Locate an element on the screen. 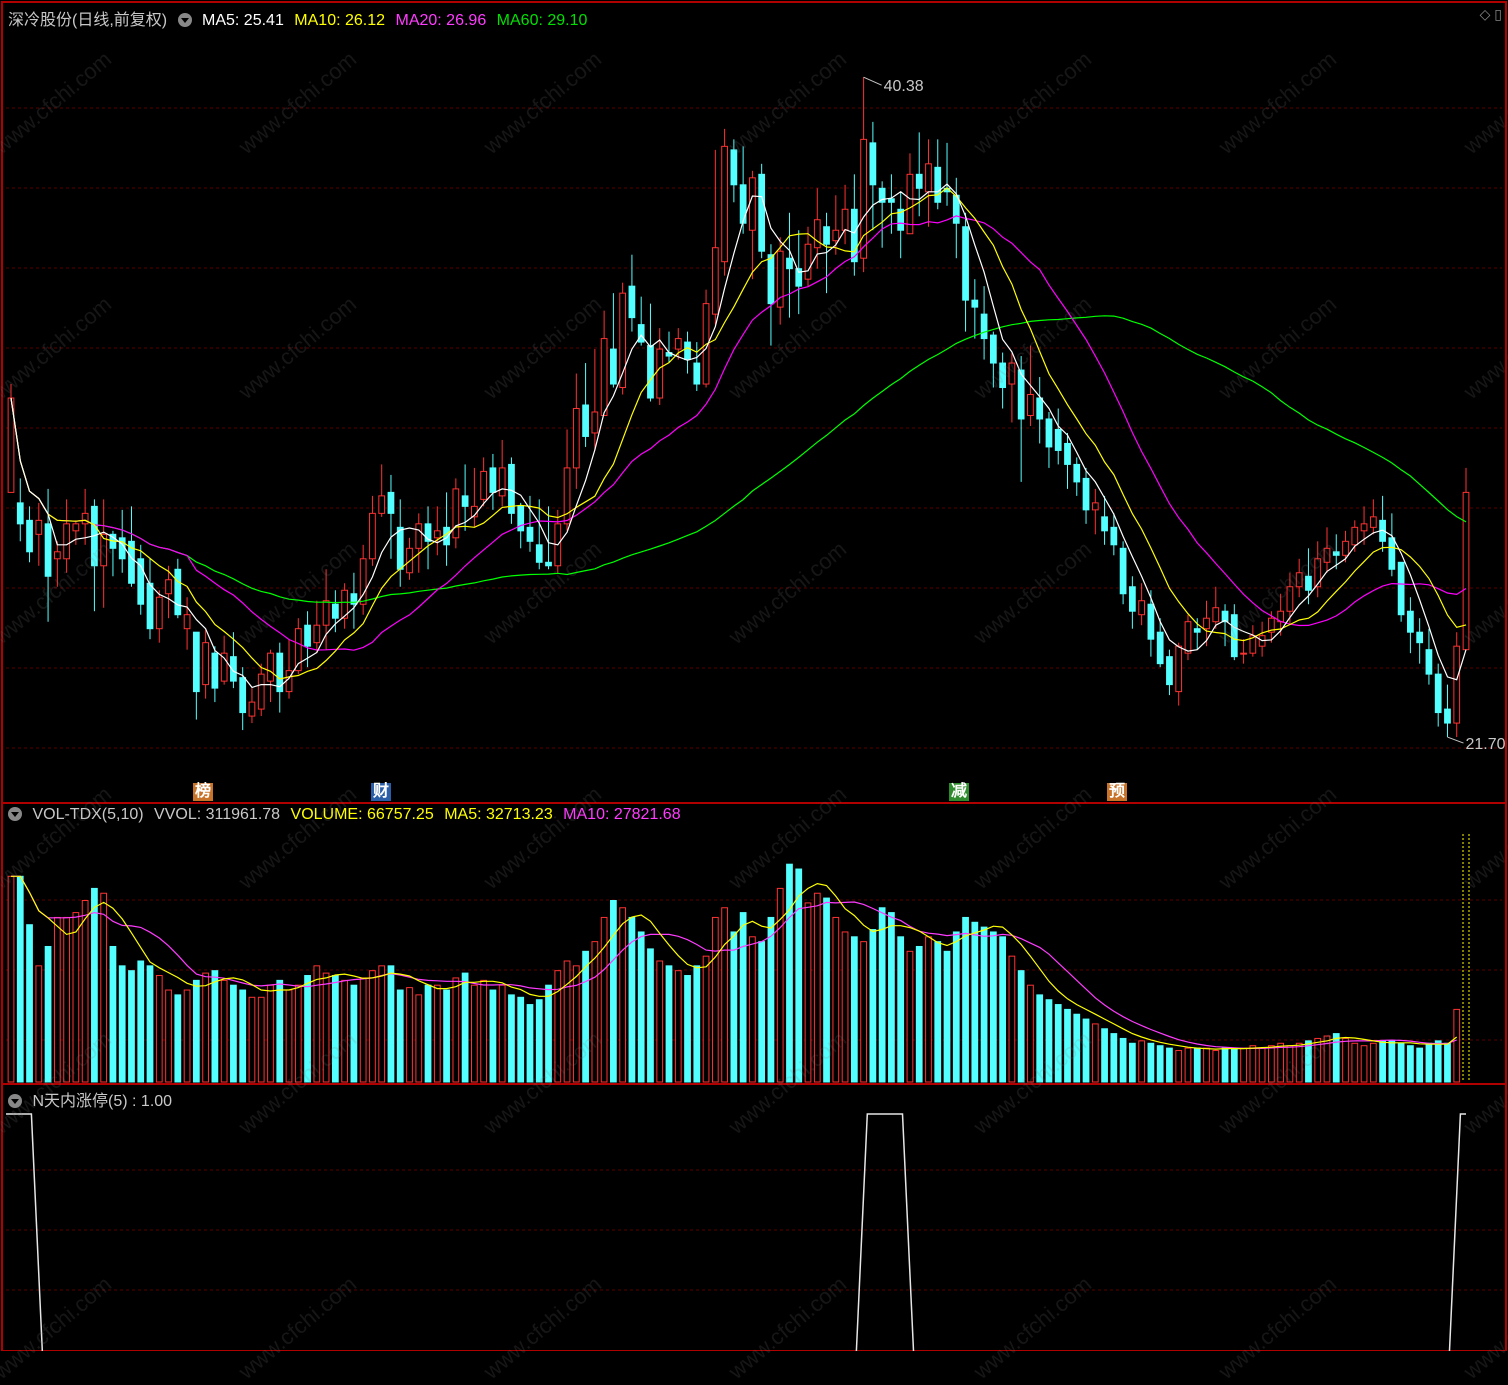  tag-jian: 减 is located at coordinates (959, 792).